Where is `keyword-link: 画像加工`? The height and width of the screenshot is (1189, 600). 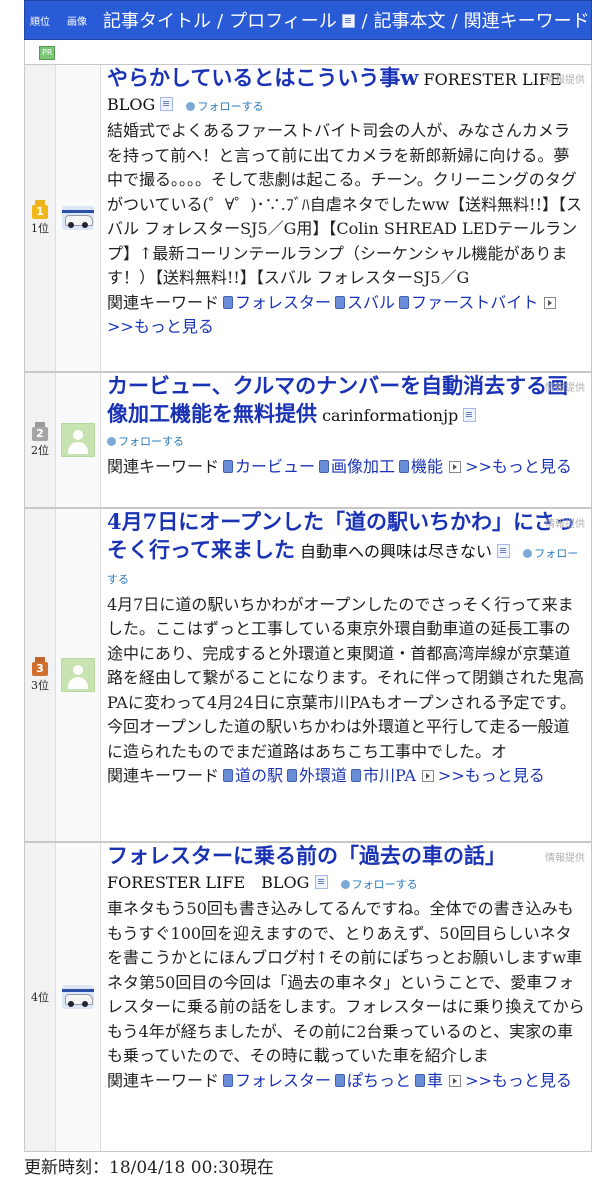 keyword-link: 画像加工 is located at coordinates (363, 466).